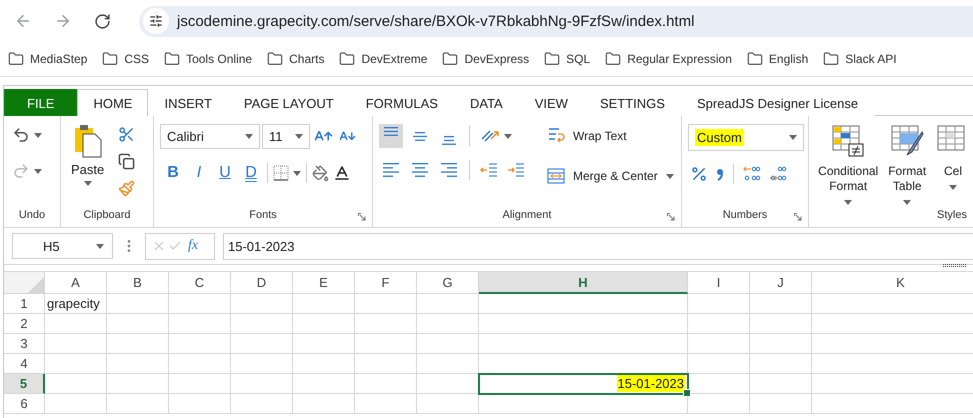 The image size is (973, 418). Describe the element at coordinates (687, 393) in the screenshot. I see `fill-handle` at that location.